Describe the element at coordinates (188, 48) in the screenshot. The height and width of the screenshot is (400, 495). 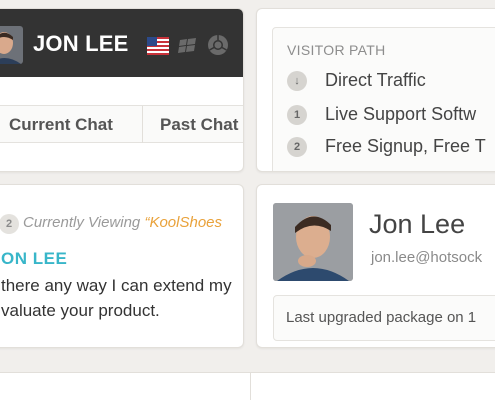
I see `windows-icon` at that location.